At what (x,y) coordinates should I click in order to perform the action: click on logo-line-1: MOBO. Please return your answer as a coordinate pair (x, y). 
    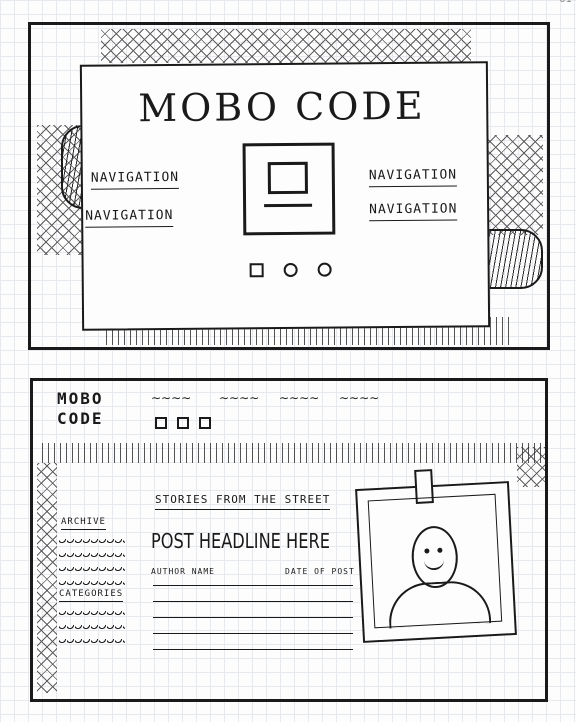
    Looking at the image, I should click on (80, 399).